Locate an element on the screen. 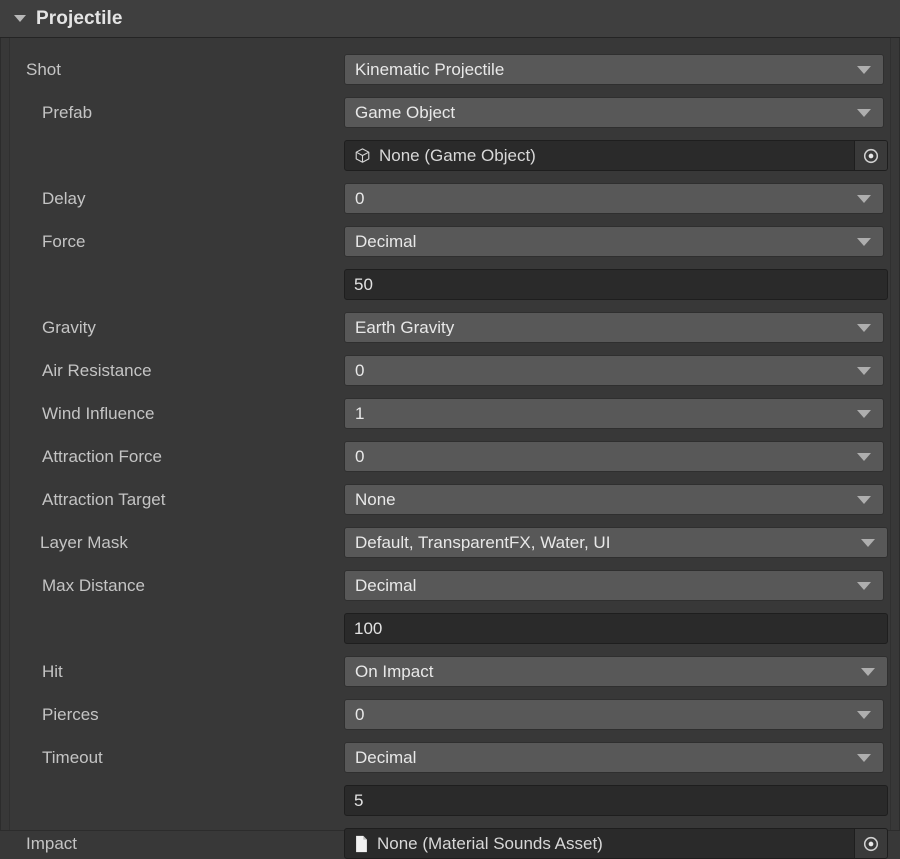 The width and height of the screenshot is (900, 859). text-input-value: 100 is located at coordinates (368, 628).